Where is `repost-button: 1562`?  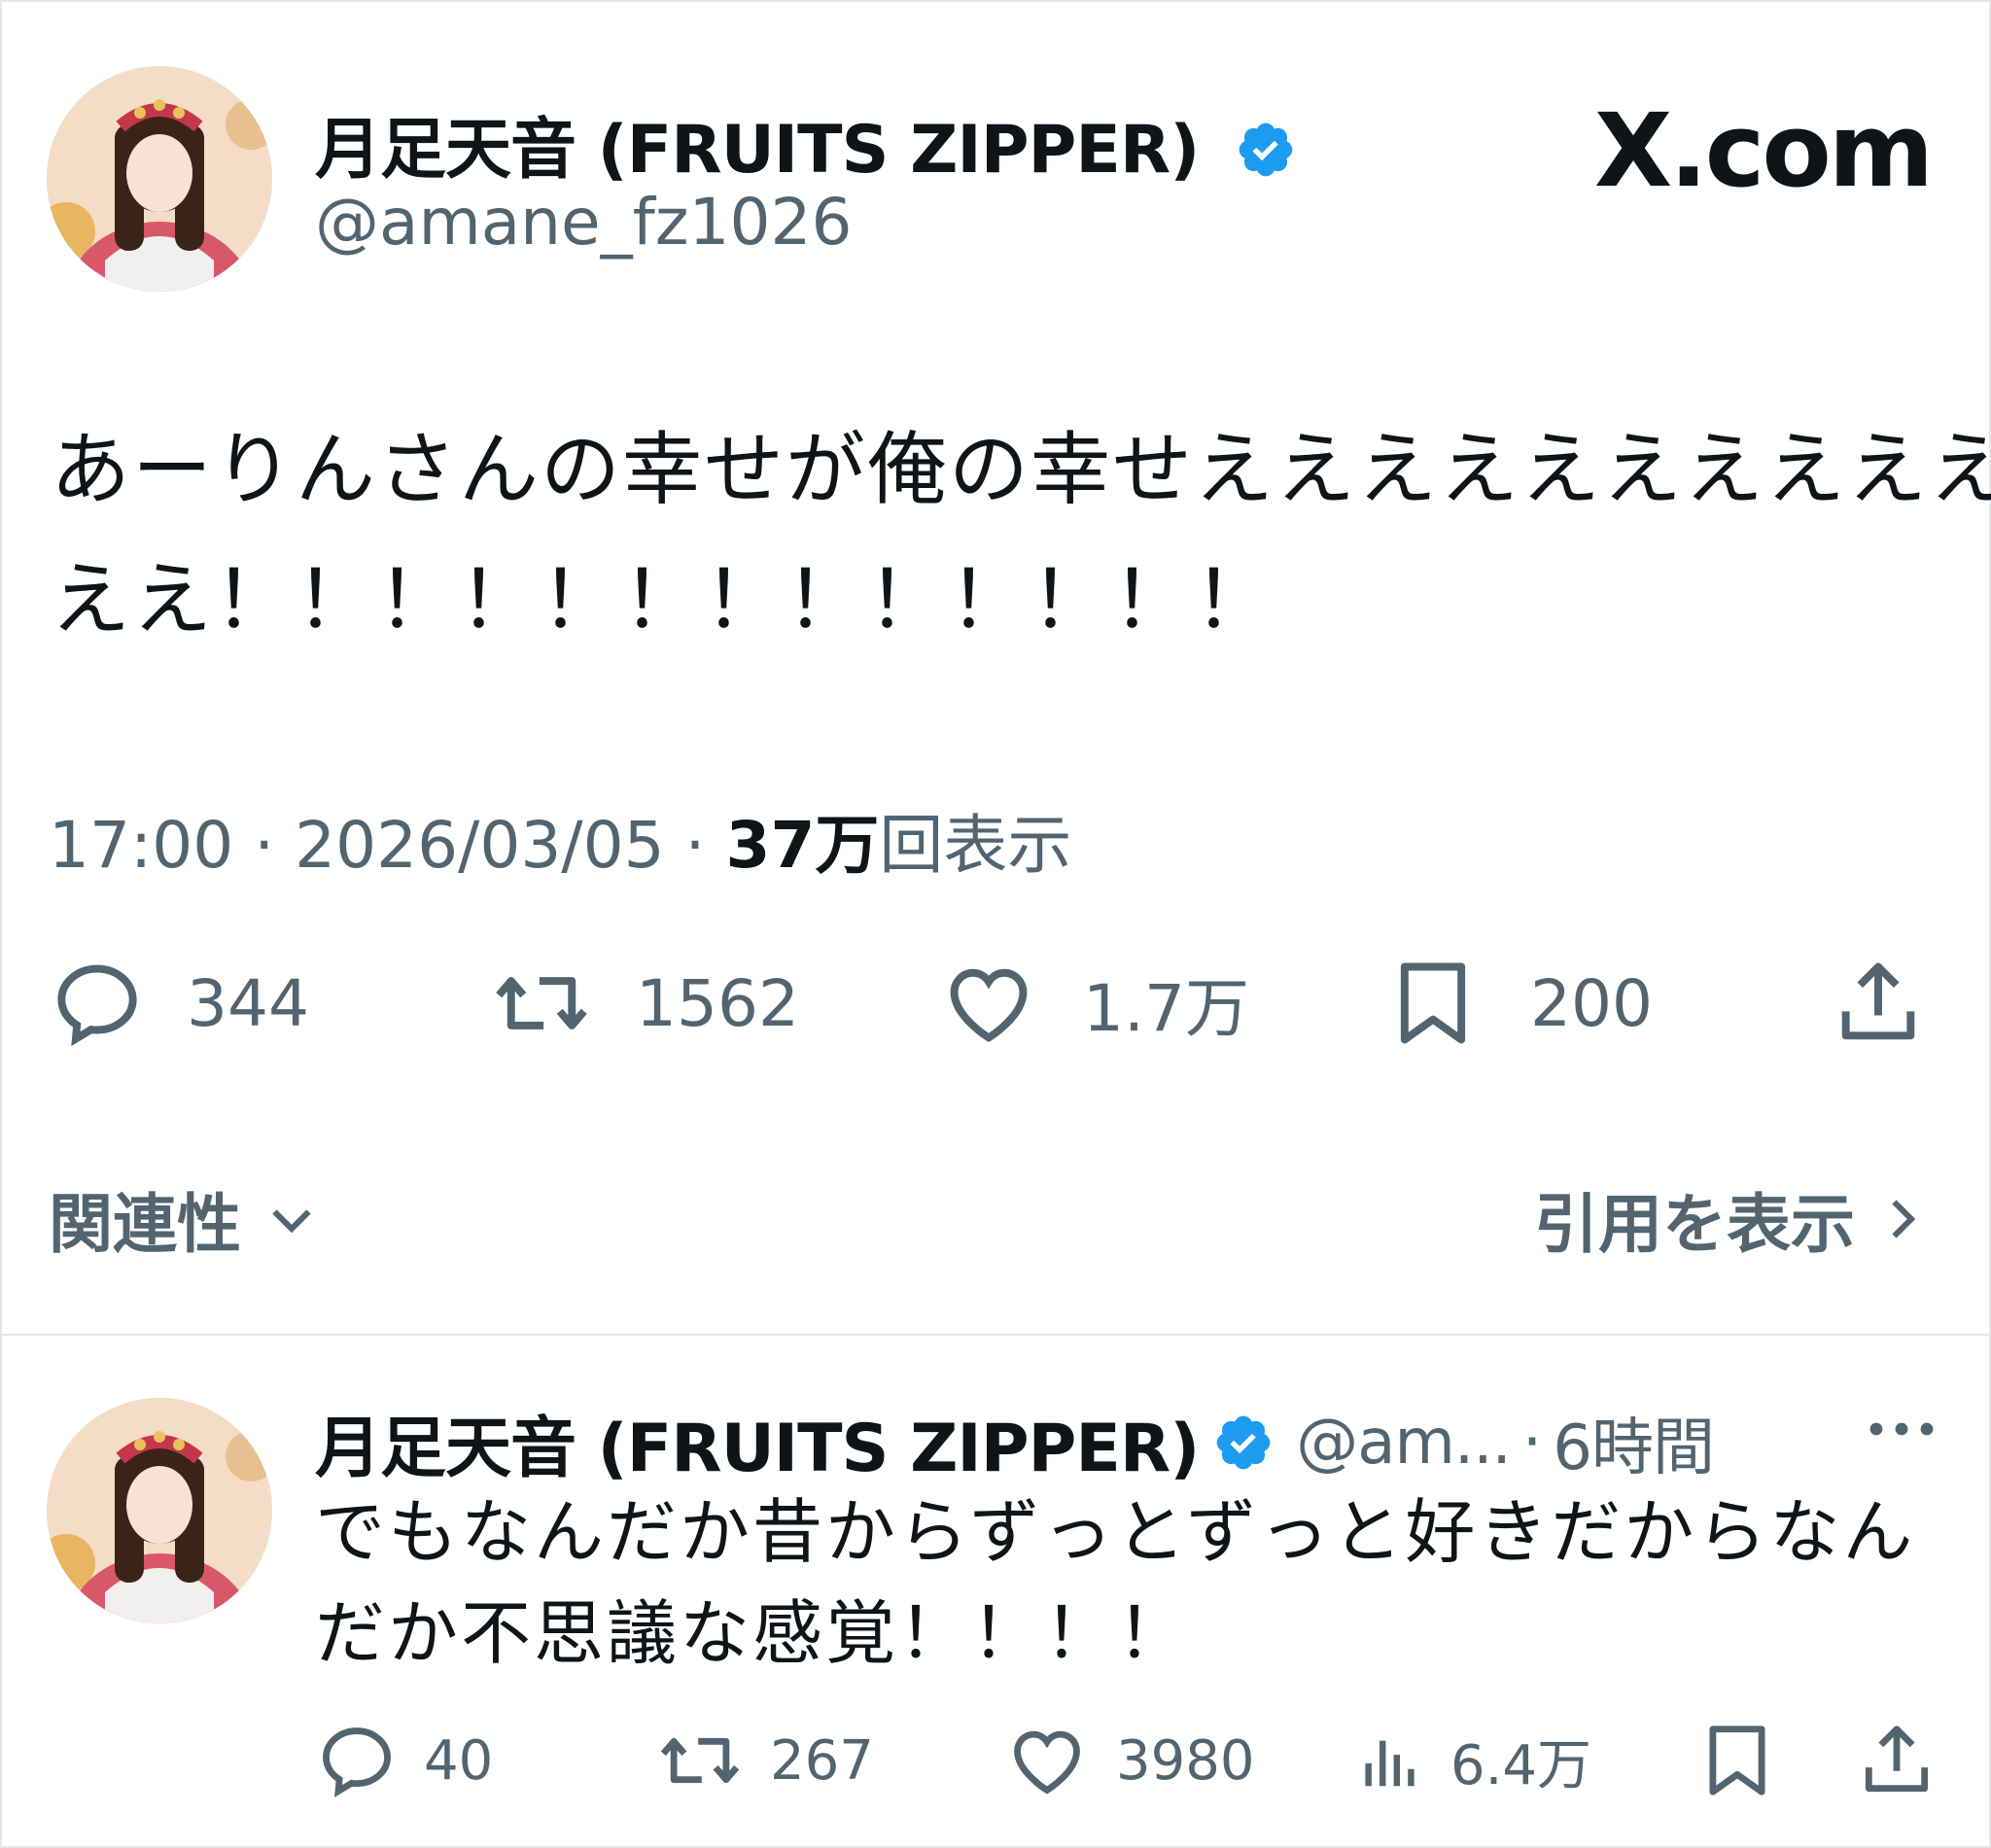 repost-button: 1562 is located at coordinates (643, 1003).